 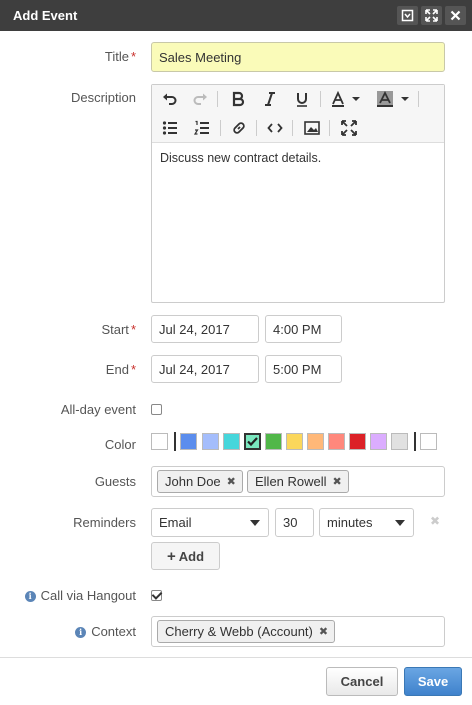 I want to click on redo-button, so click(x=200, y=99).